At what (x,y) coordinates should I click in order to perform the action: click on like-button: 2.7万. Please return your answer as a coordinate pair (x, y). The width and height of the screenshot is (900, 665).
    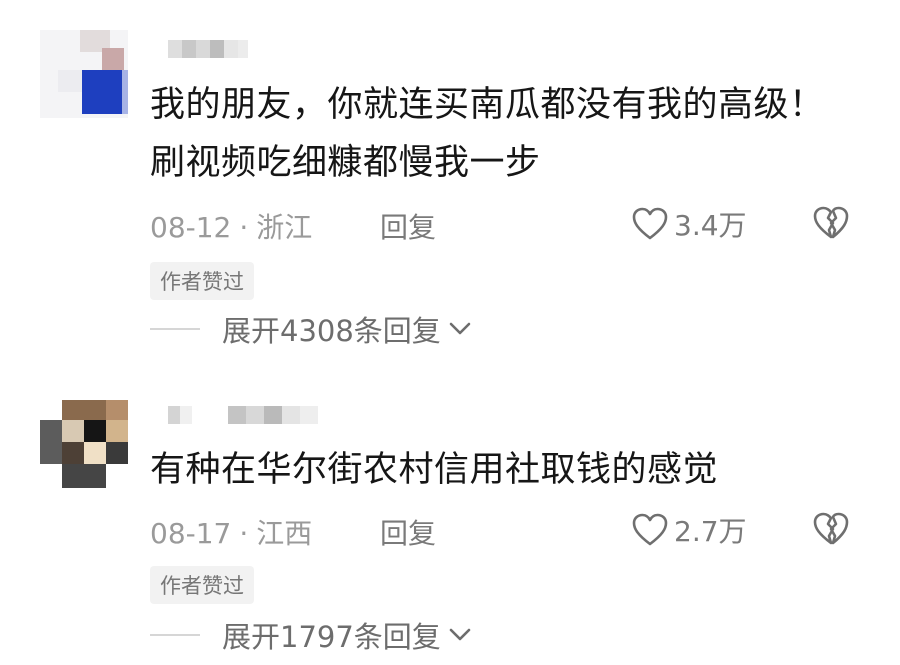
    Looking at the image, I should click on (689, 530).